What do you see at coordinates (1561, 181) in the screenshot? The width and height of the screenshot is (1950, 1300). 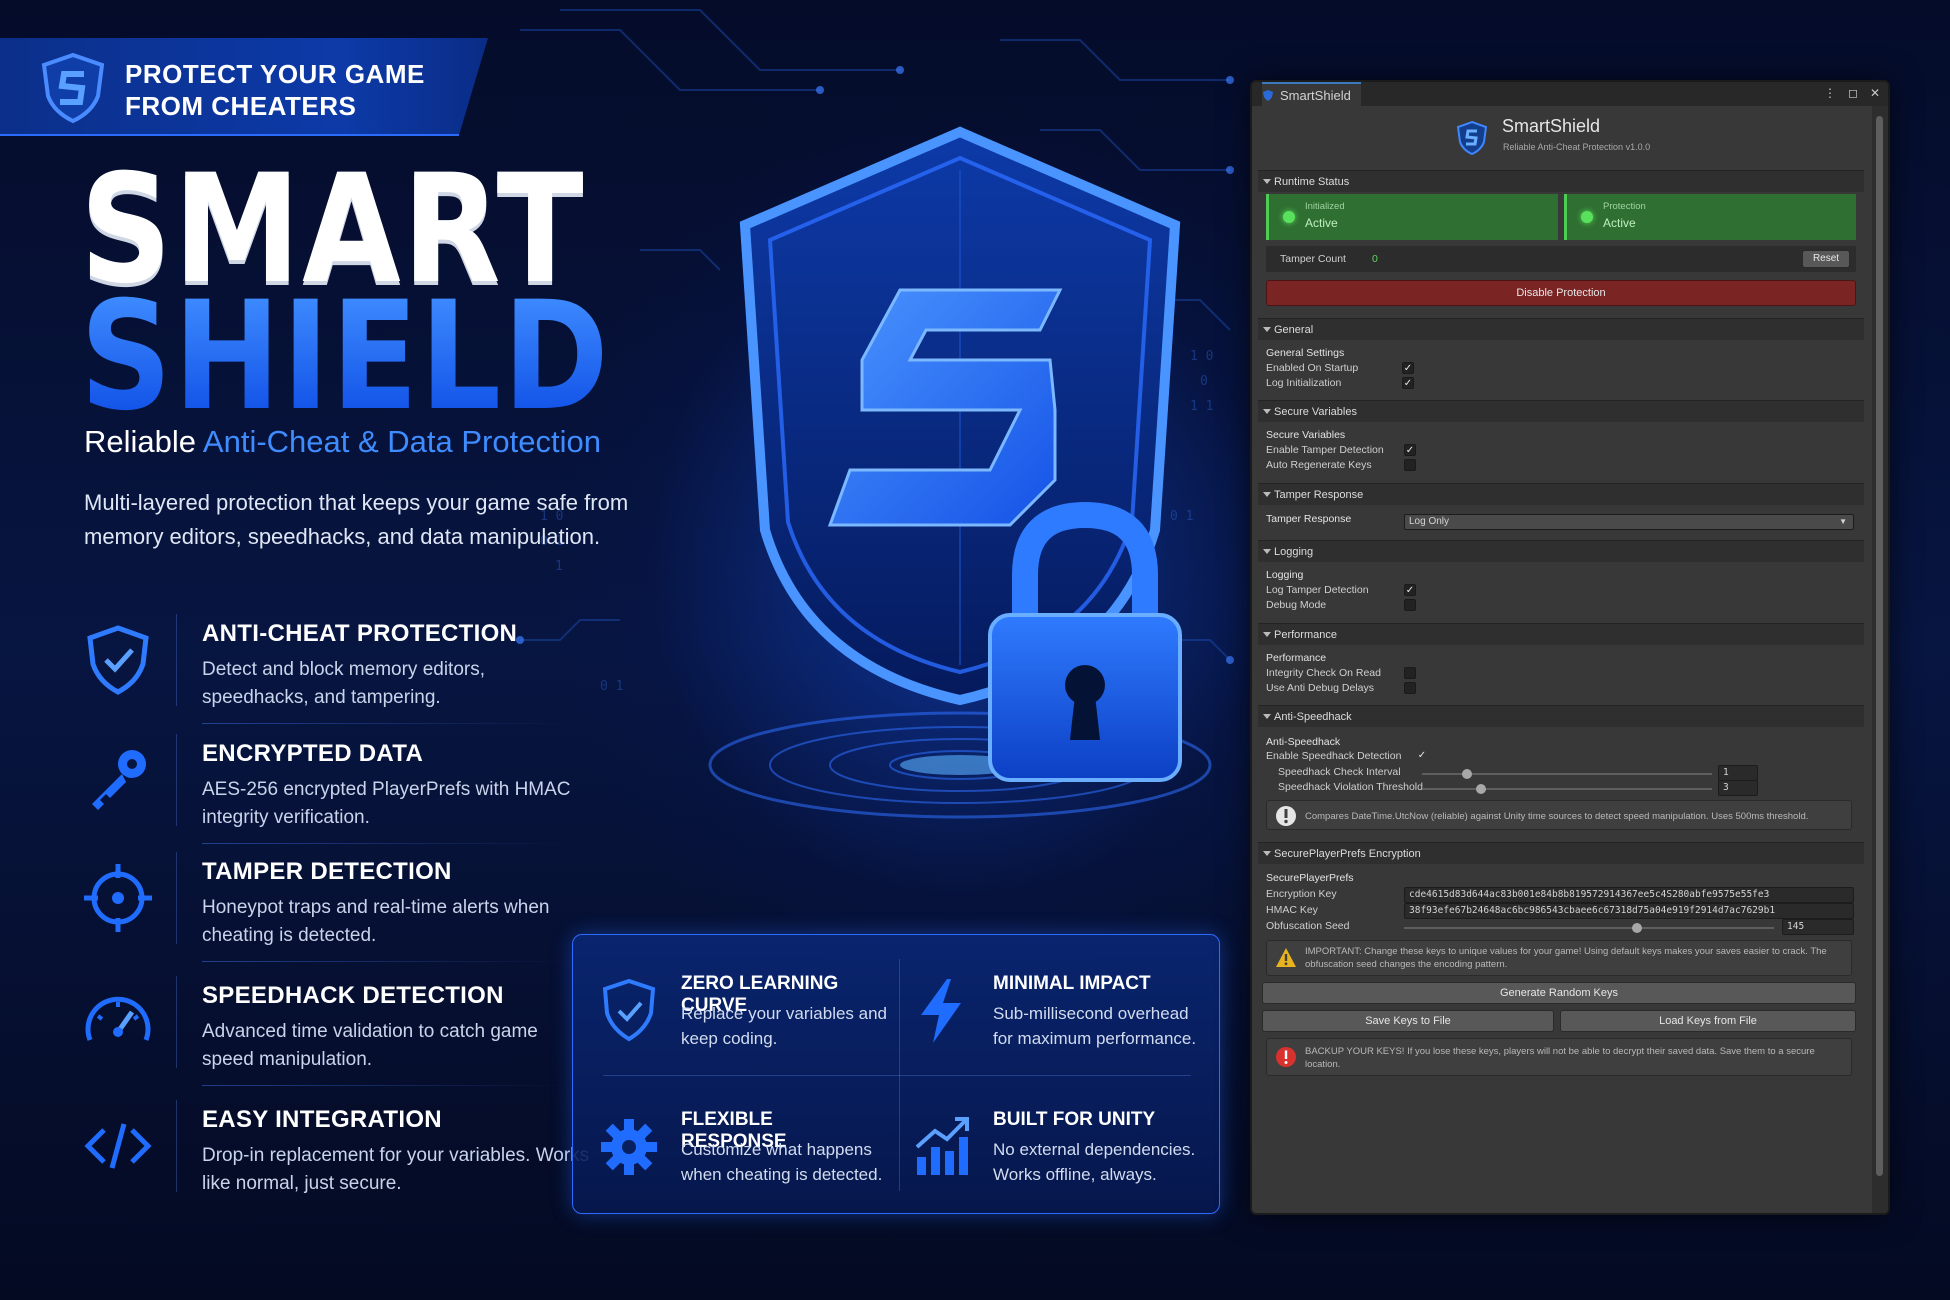 I see `section-runtime-status: Runtime Status` at bounding box center [1561, 181].